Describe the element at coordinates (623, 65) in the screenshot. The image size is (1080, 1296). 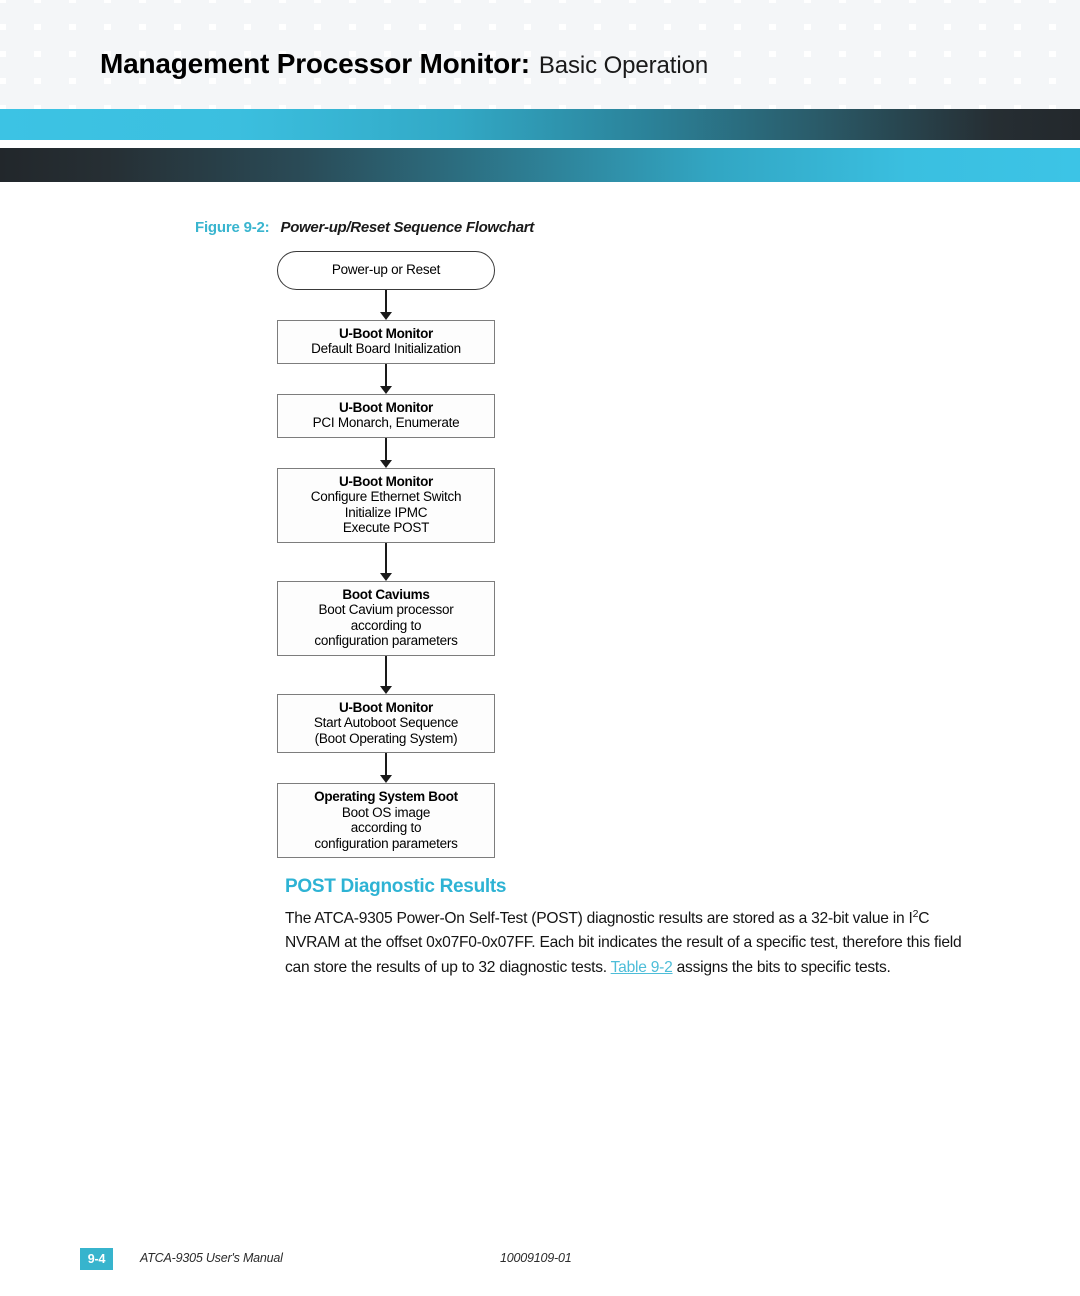
I see `page-title-sub: Basic Operation` at that location.